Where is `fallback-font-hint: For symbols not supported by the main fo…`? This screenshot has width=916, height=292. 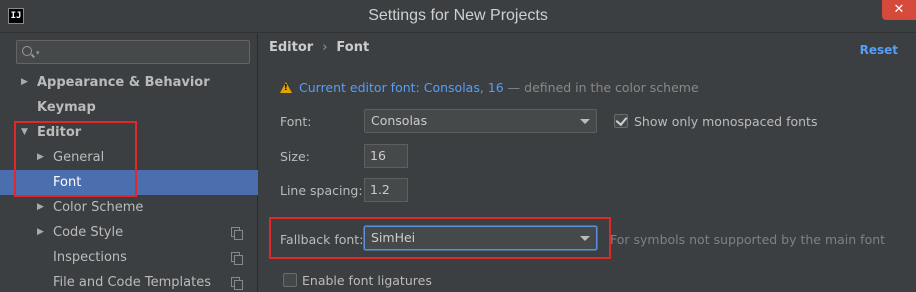
fallback-font-hint: For symbols not supported by the main fo… is located at coordinates (748, 239).